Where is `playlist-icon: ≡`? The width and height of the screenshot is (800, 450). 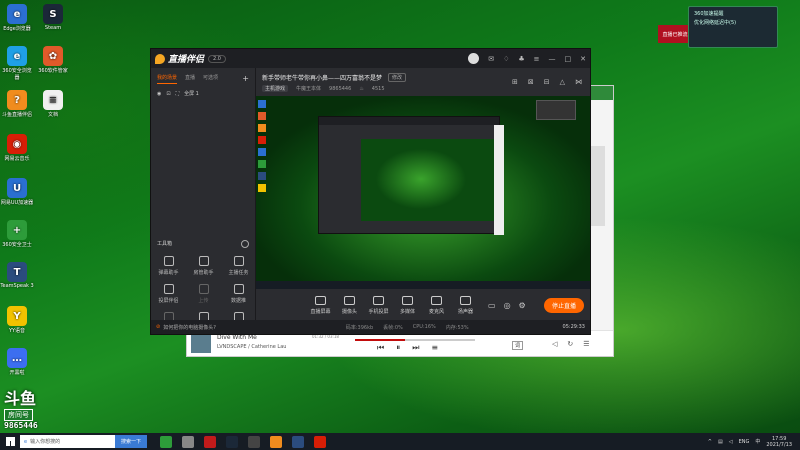
playlist-icon: ≡ is located at coordinates (434, 348).